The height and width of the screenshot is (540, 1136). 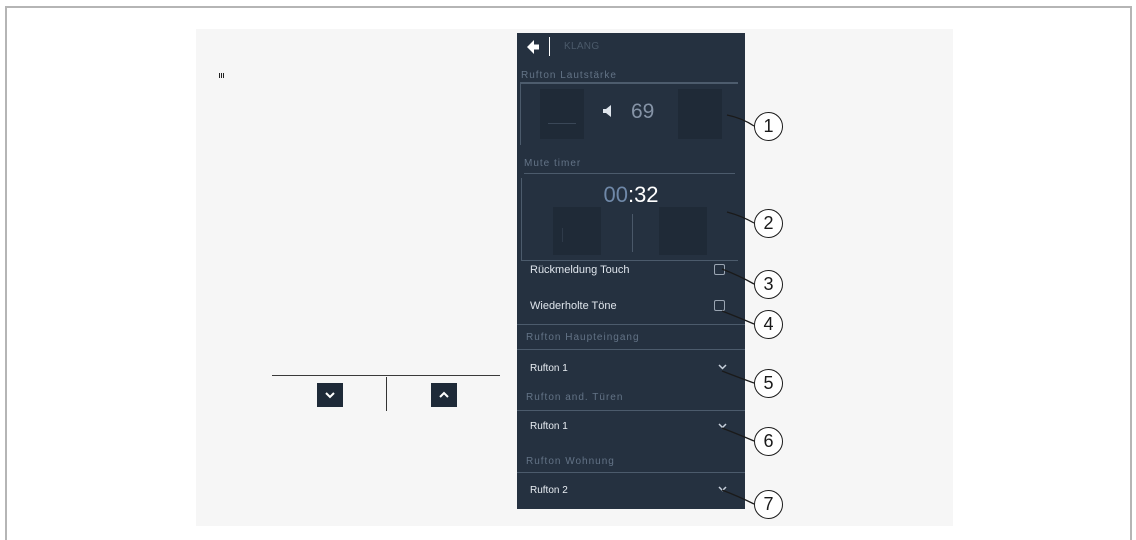 I want to click on callout-5: 5, so click(x=768, y=383).